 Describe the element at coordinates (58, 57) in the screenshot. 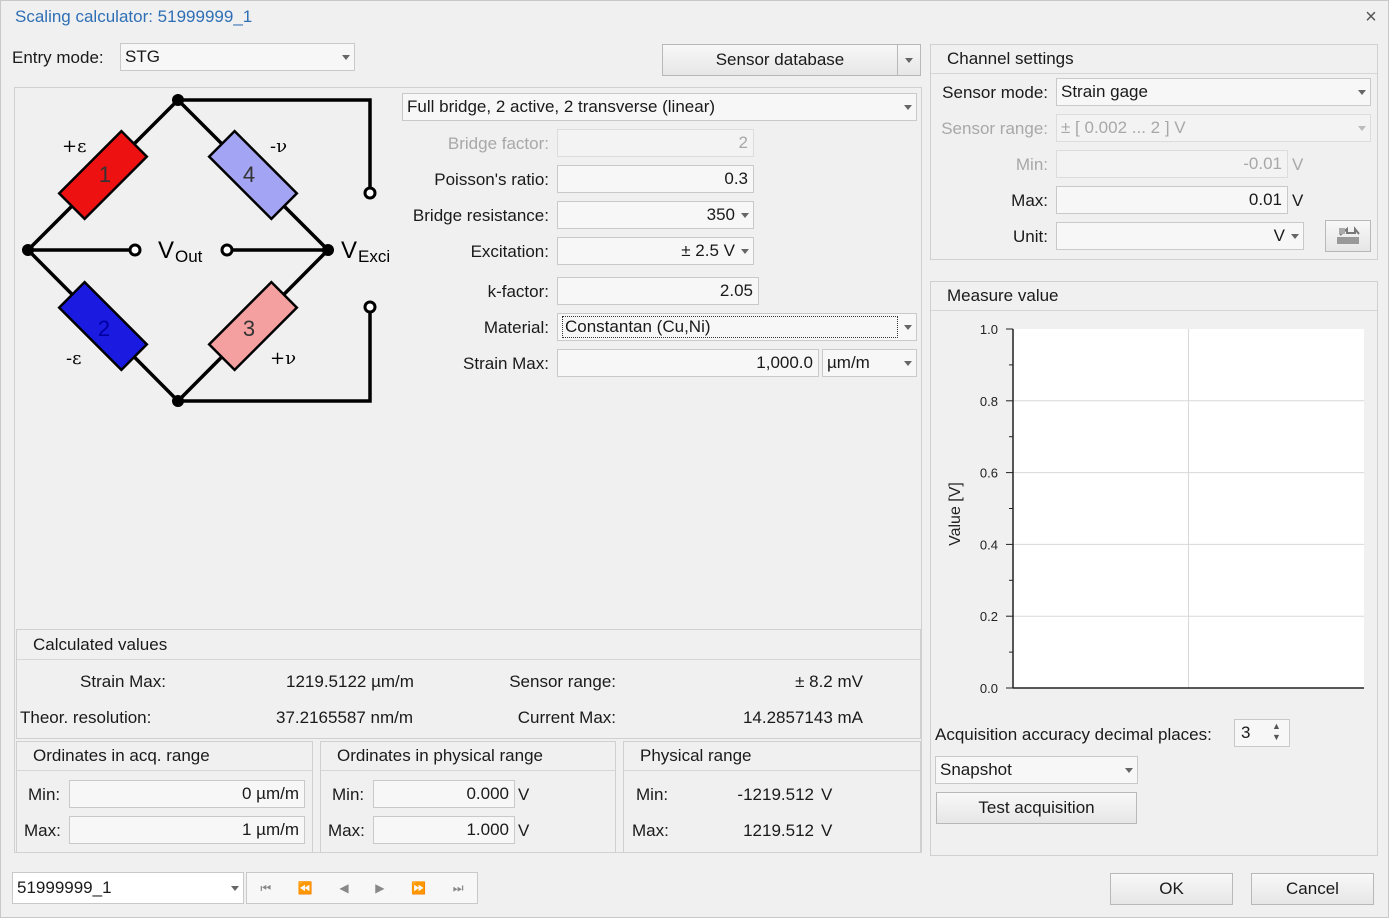

I see `entry-mode-label: Entry mode:` at that location.